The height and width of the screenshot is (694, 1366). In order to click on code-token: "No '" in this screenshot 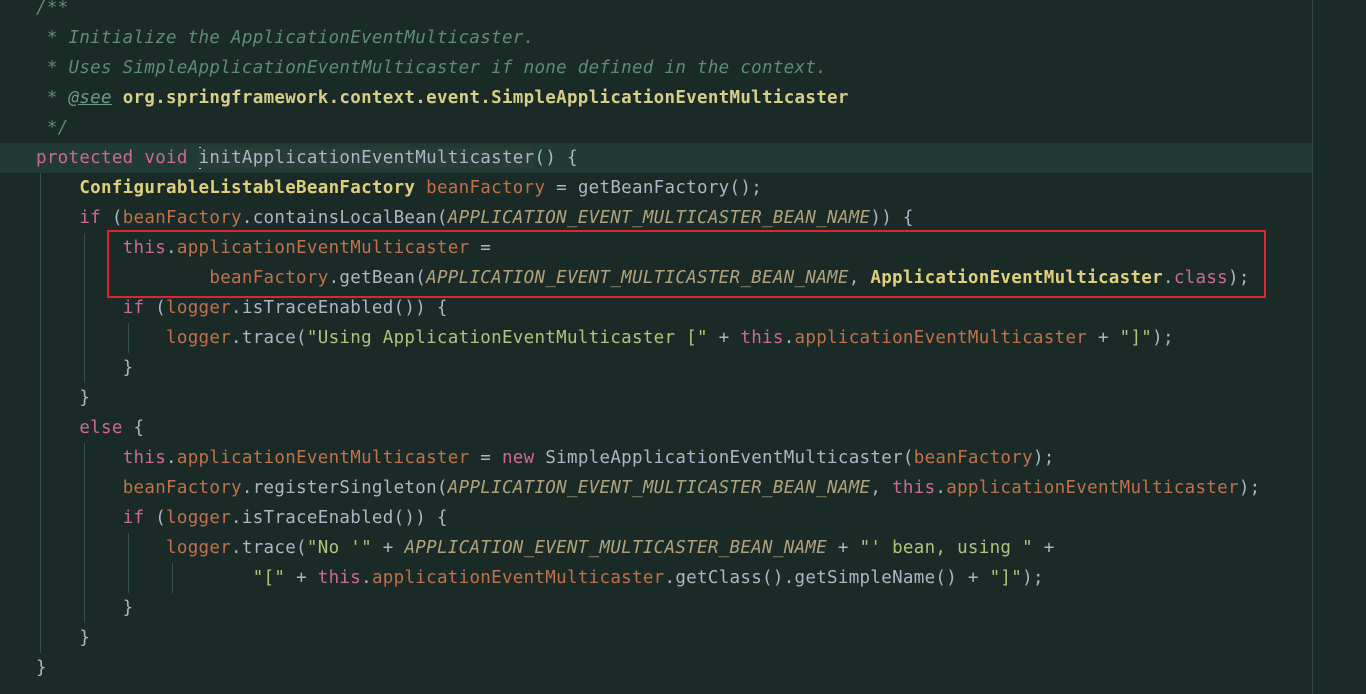, I will do `click(339, 548)`.